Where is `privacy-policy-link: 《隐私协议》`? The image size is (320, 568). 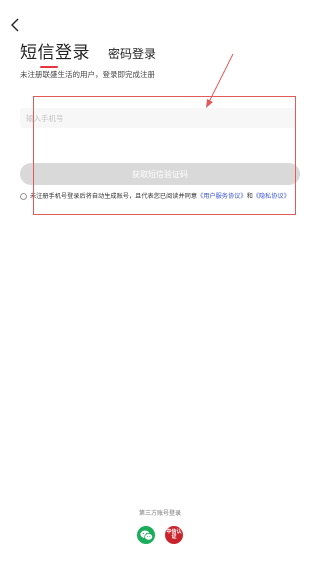
privacy-policy-link: 《隐私协议》 is located at coordinates (271, 196).